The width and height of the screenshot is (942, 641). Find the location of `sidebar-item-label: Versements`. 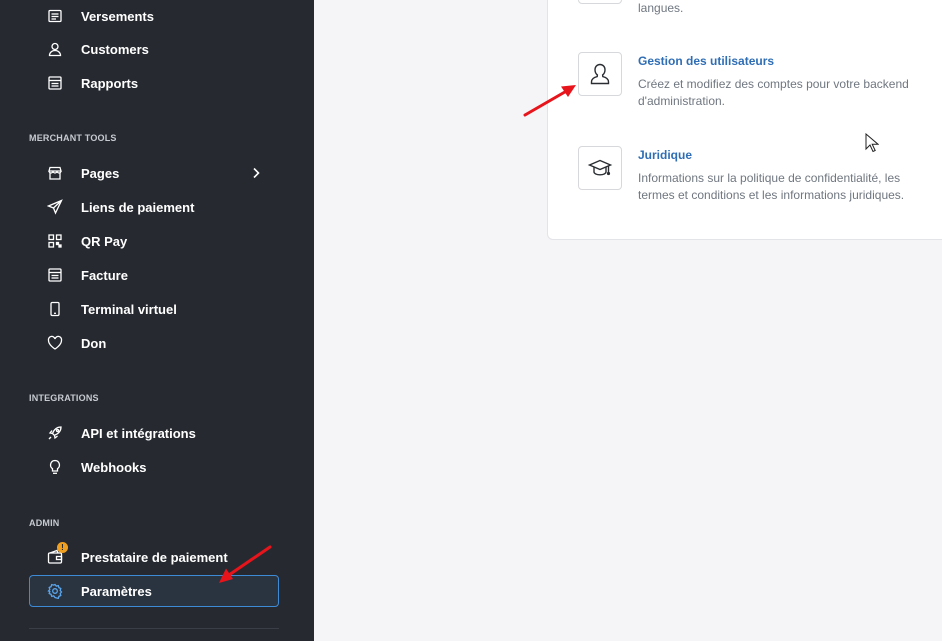

sidebar-item-label: Versements is located at coordinates (117, 16).